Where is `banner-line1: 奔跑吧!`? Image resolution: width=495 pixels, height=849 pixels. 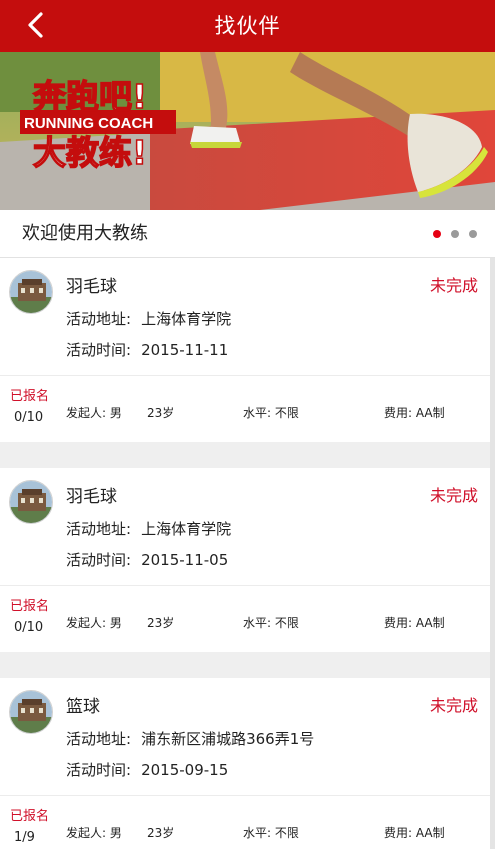 banner-line1: 奔跑吧! is located at coordinates (90, 96).